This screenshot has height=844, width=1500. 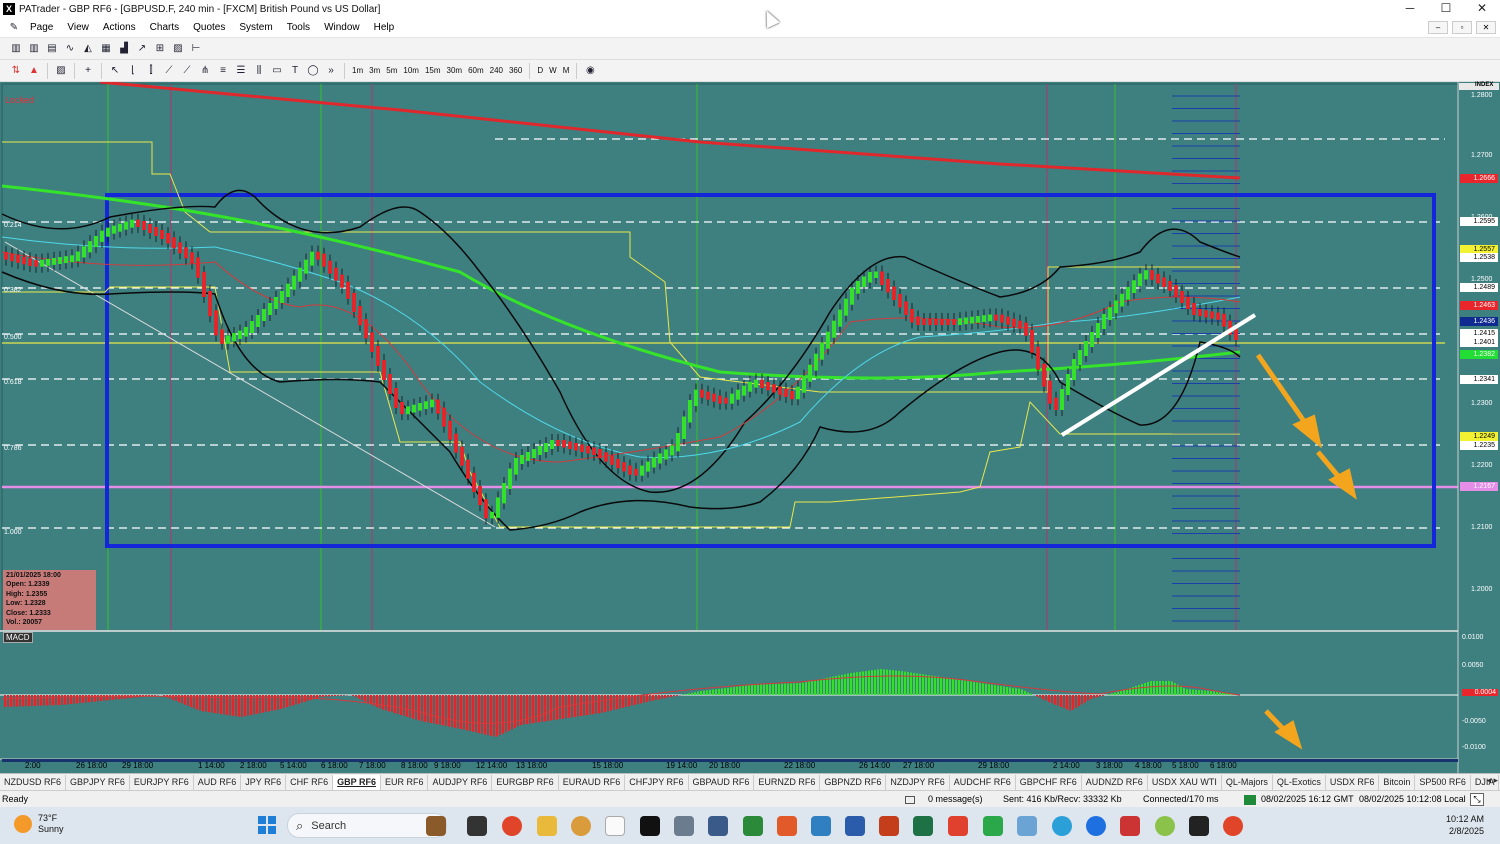 I want to click on symbol-tab: EURJPY RF6, so click(x=162, y=782).